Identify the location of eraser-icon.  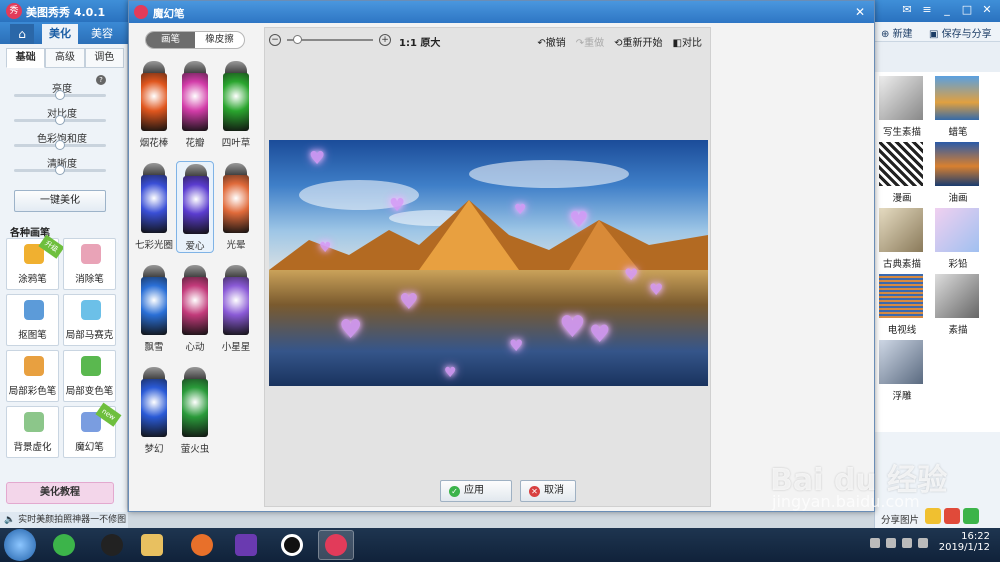
(91, 254).